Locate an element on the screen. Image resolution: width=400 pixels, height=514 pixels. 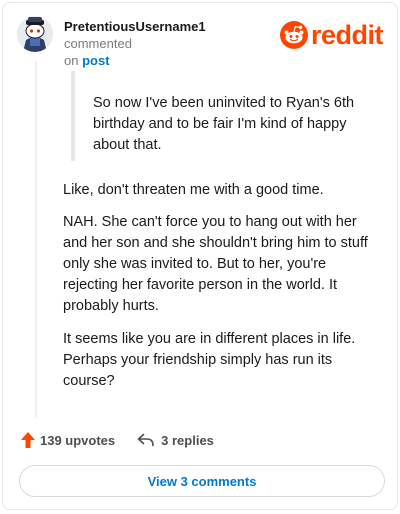
post-link: post is located at coordinates (95, 60).